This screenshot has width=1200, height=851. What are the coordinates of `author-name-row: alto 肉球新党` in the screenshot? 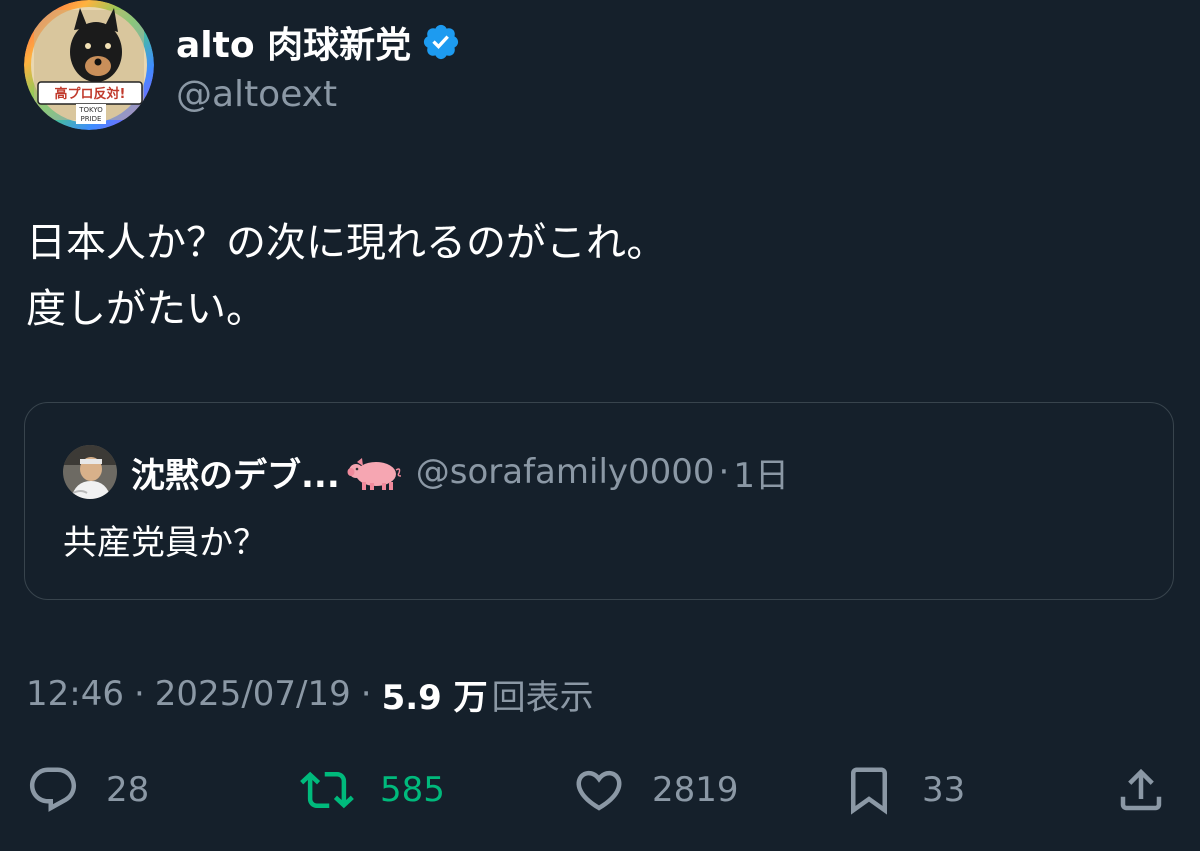 It's located at (318, 42).